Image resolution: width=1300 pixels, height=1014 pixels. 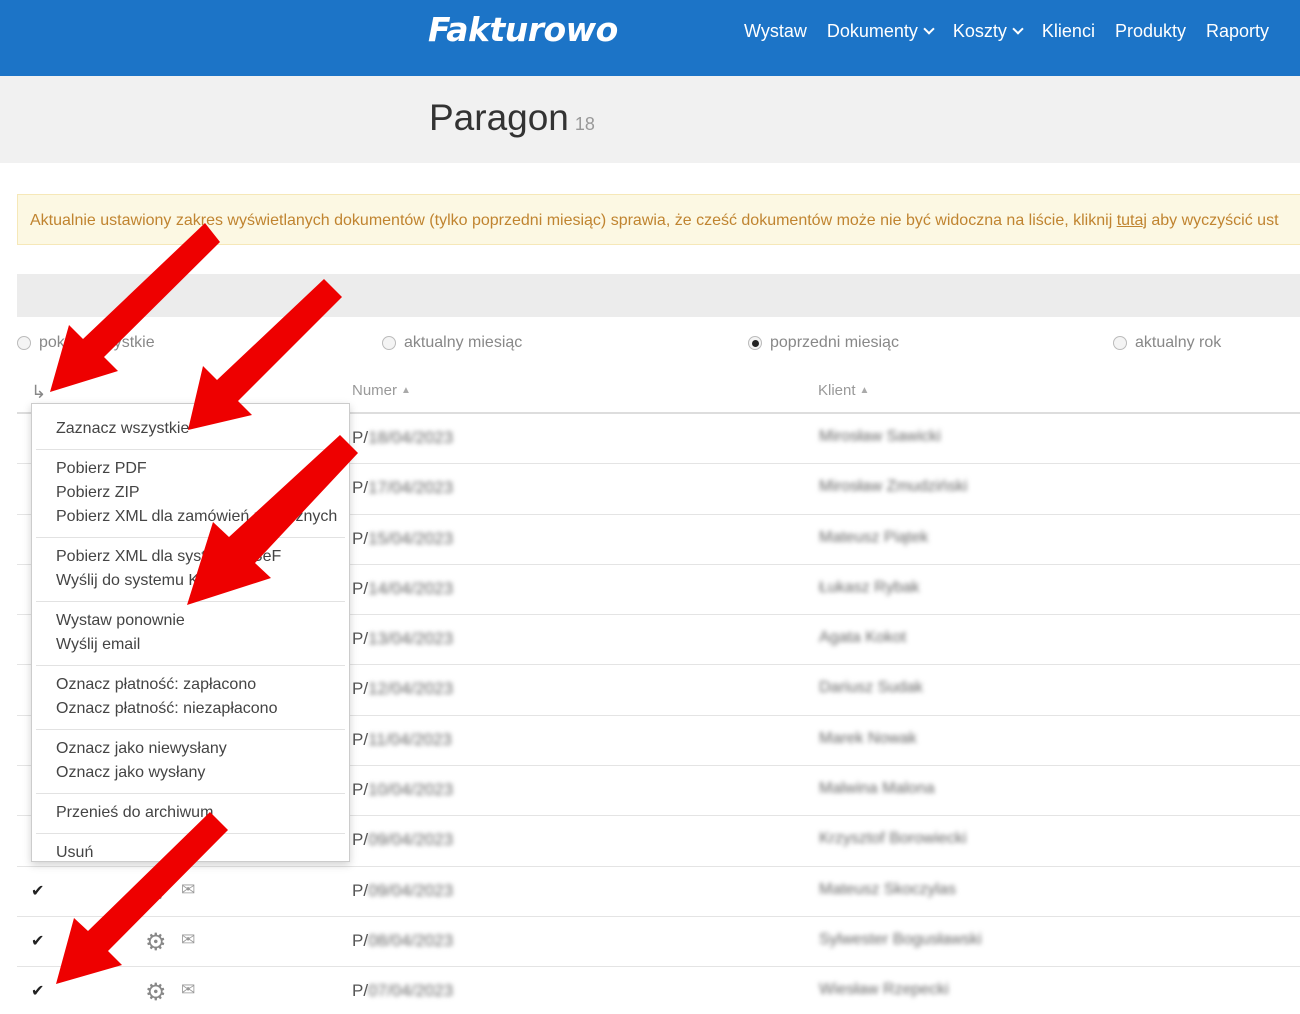 I want to click on client-name: Agata Kokot, so click(x=863, y=638).